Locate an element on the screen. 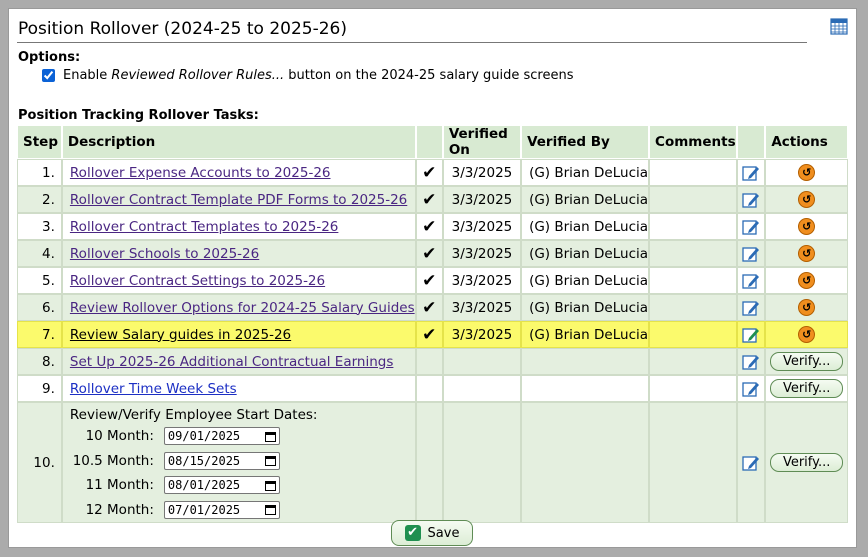  start-date-row: 10.5 Month: 08/15/2025 is located at coordinates (242, 461).